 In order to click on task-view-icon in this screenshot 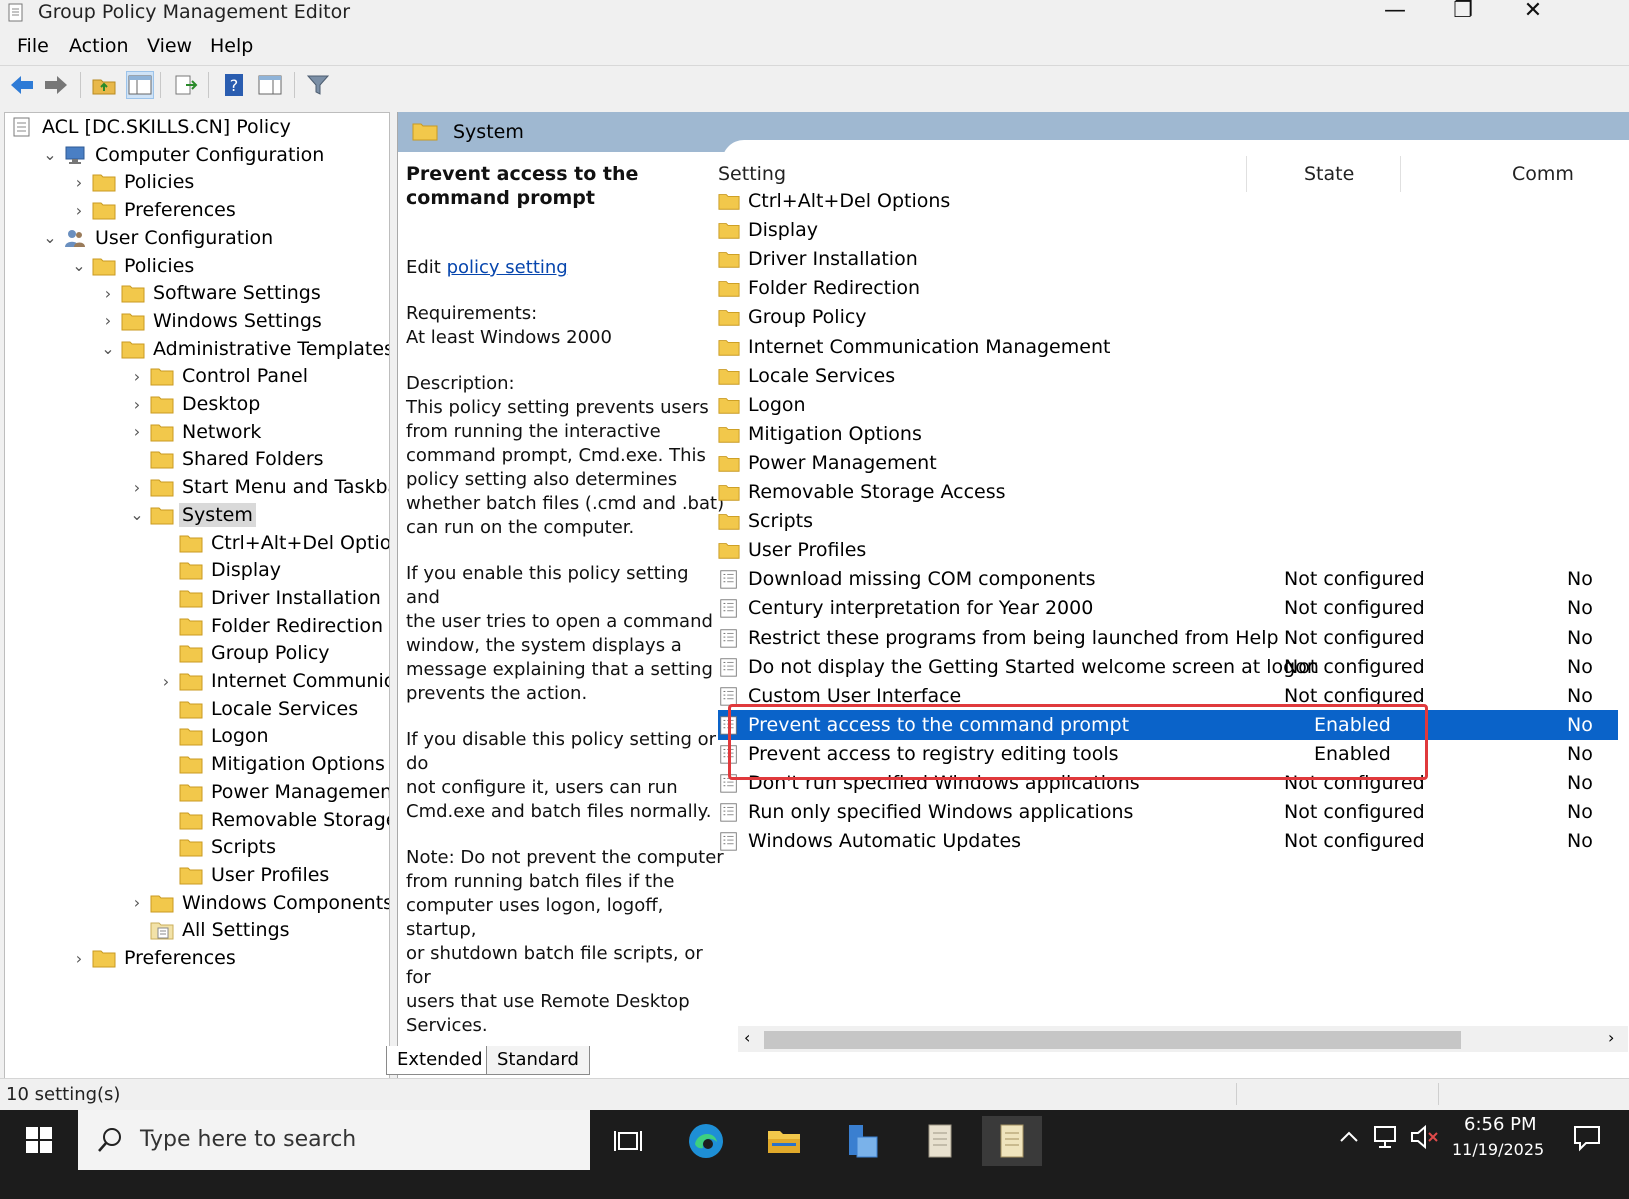, I will do `click(628, 1141)`.